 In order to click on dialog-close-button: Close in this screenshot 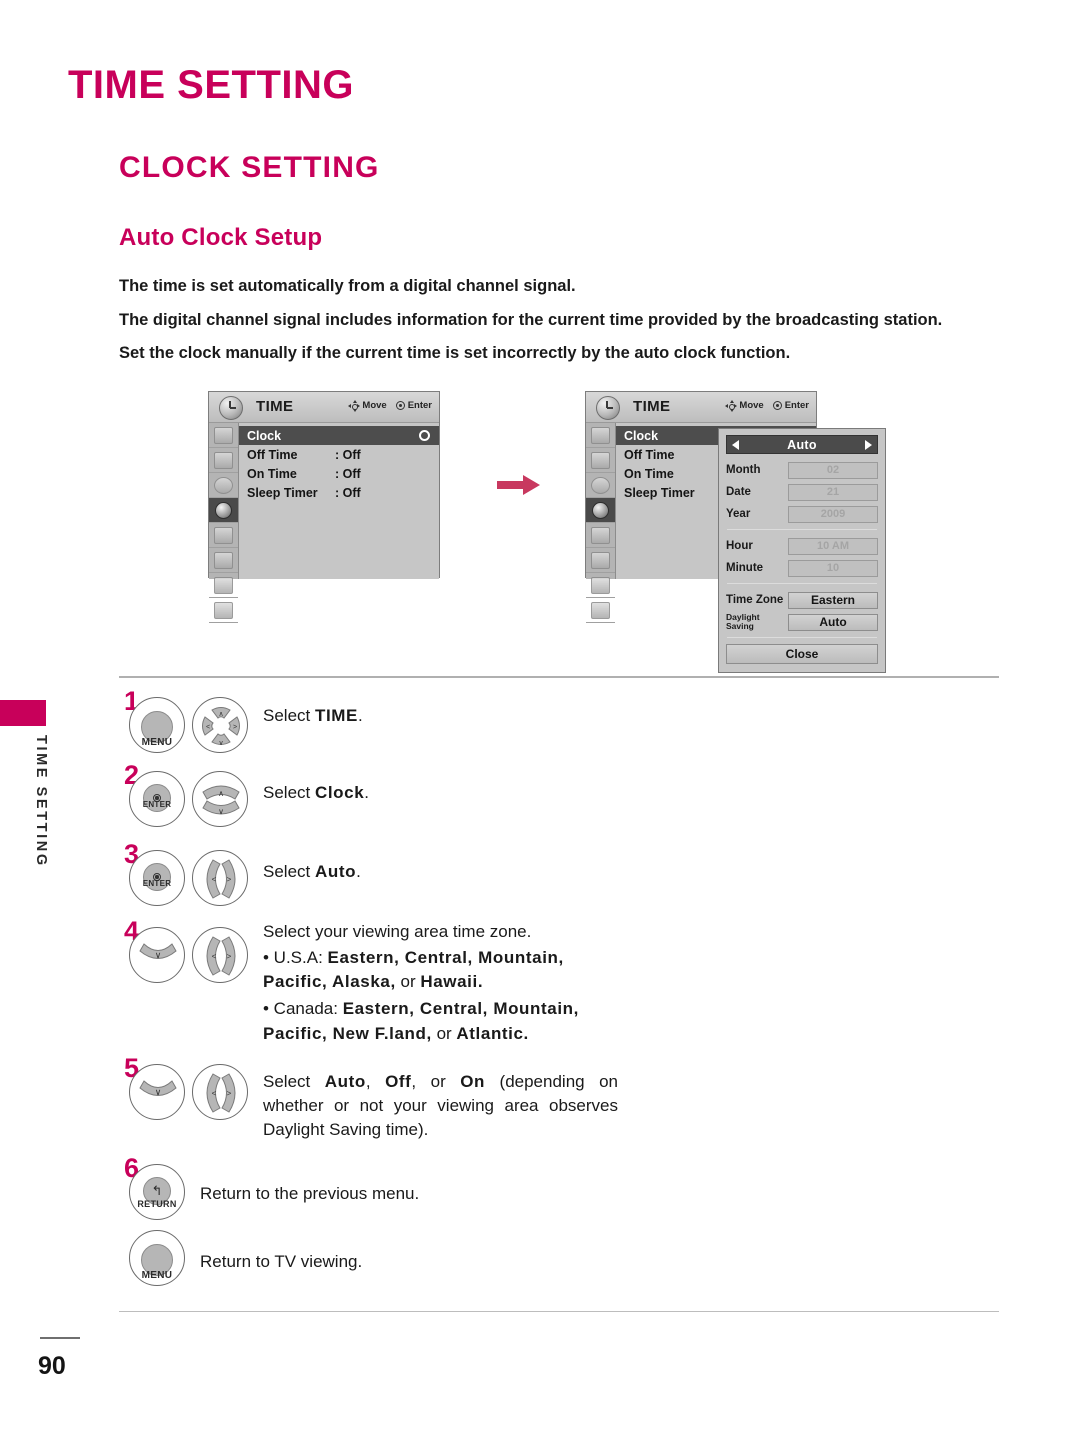, I will do `click(802, 654)`.